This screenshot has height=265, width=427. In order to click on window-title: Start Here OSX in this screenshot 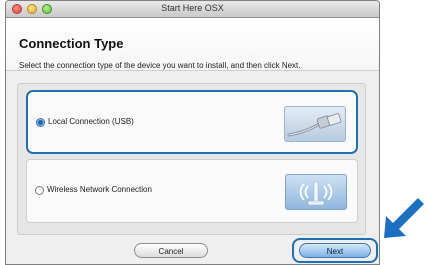, I will do `click(192, 8)`.